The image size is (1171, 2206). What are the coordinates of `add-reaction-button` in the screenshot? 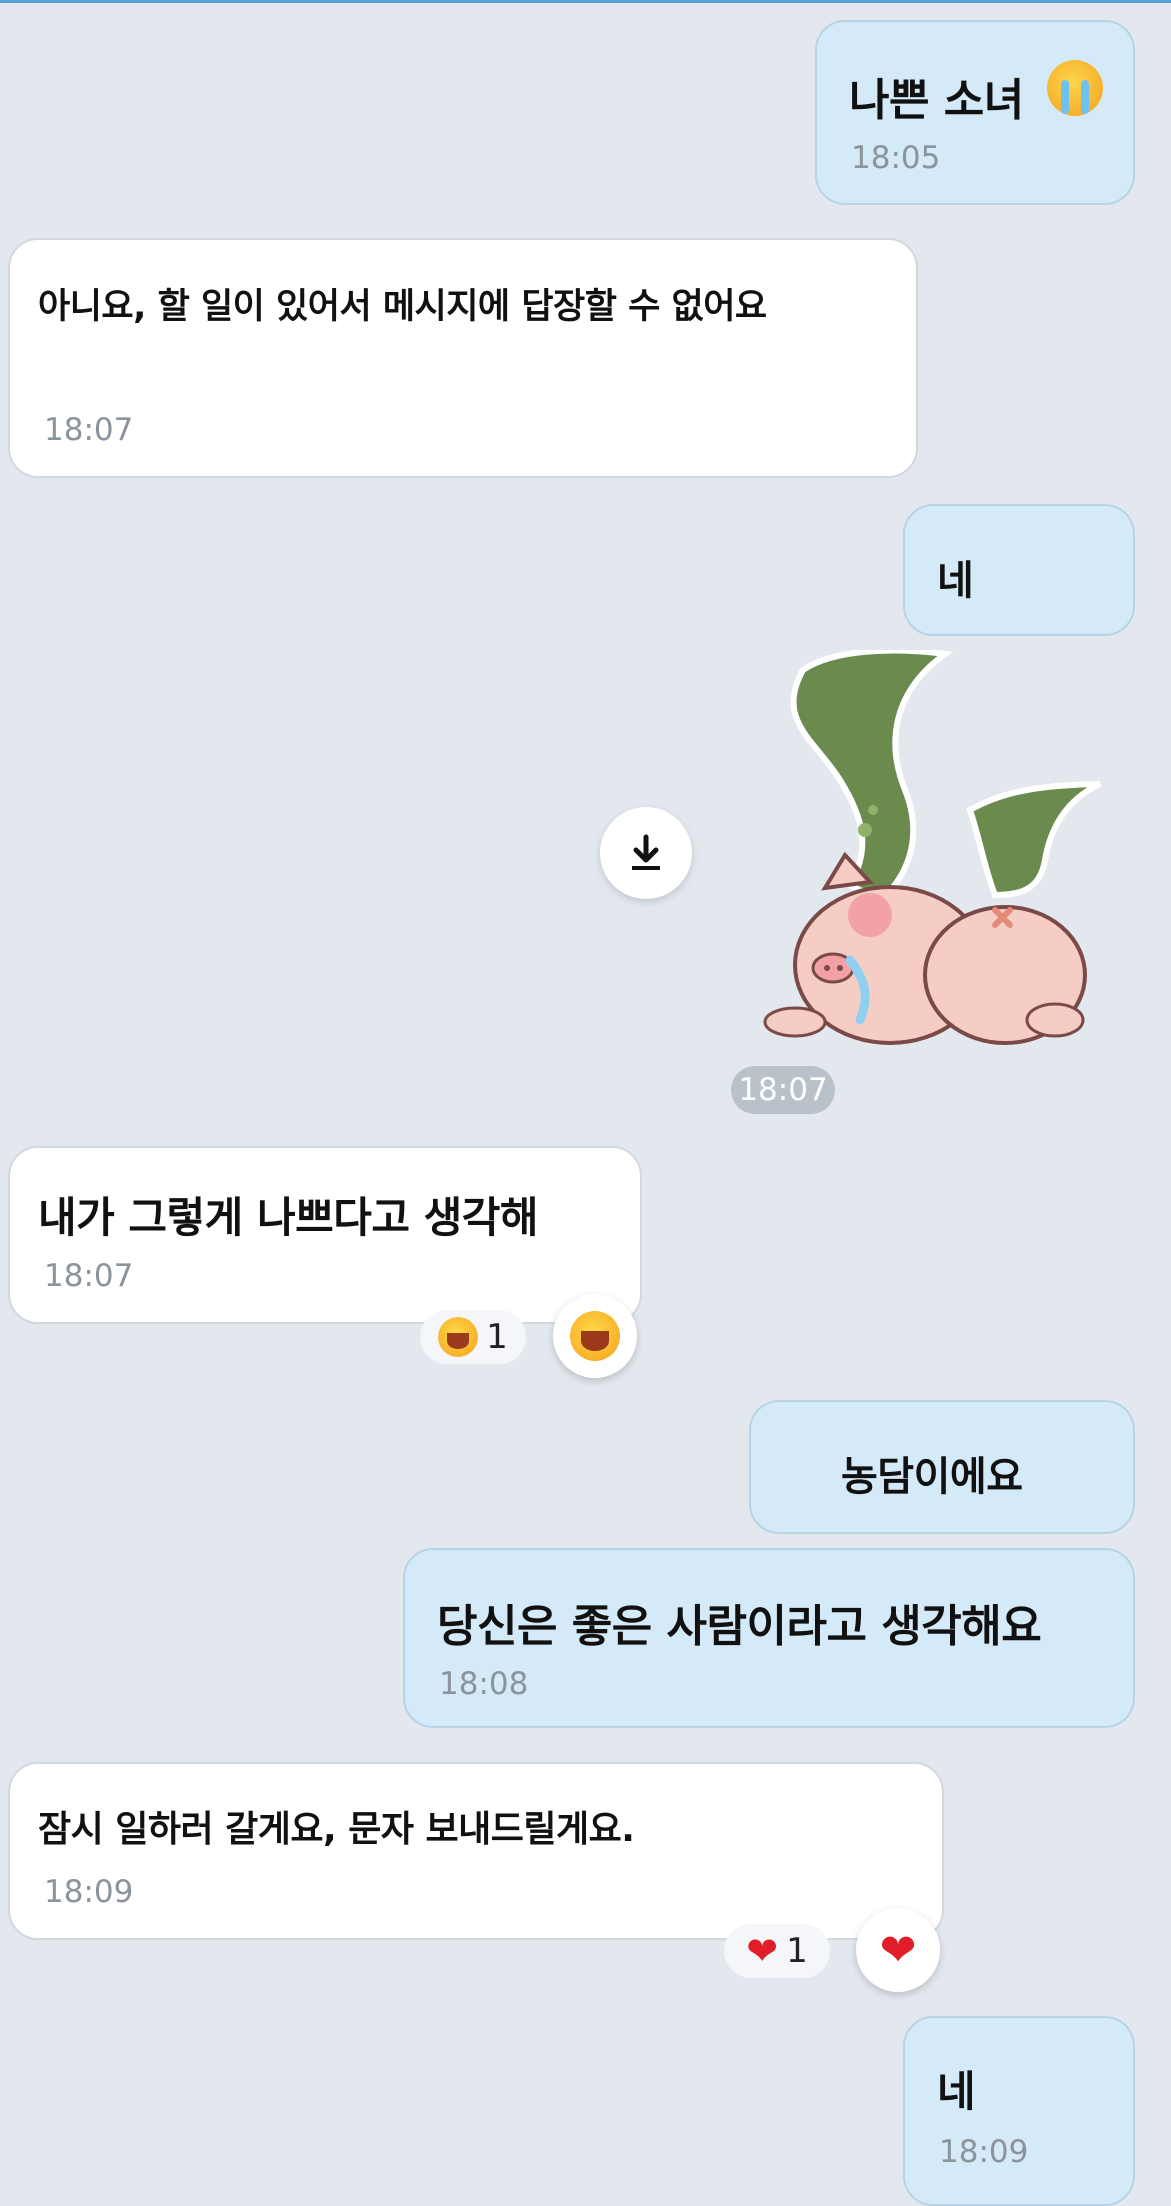 It's located at (595, 1336).